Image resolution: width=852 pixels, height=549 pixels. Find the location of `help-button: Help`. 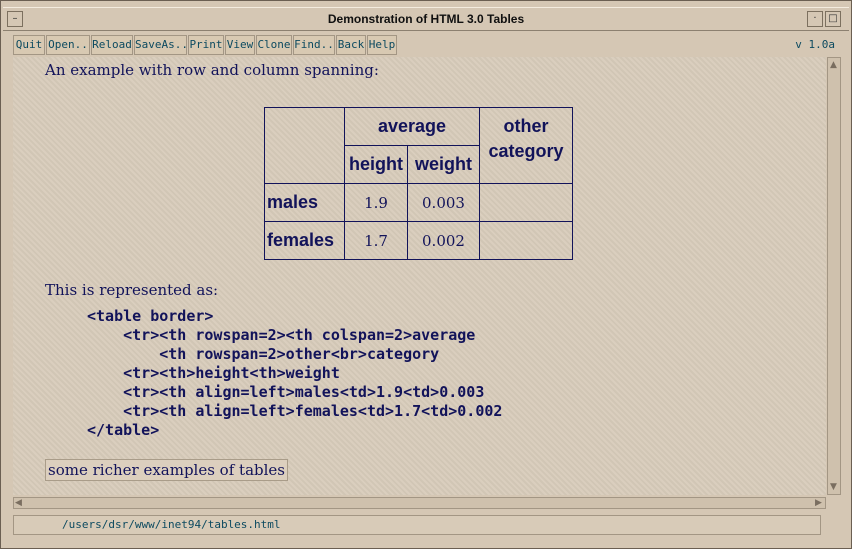

help-button: Help is located at coordinates (382, 45).